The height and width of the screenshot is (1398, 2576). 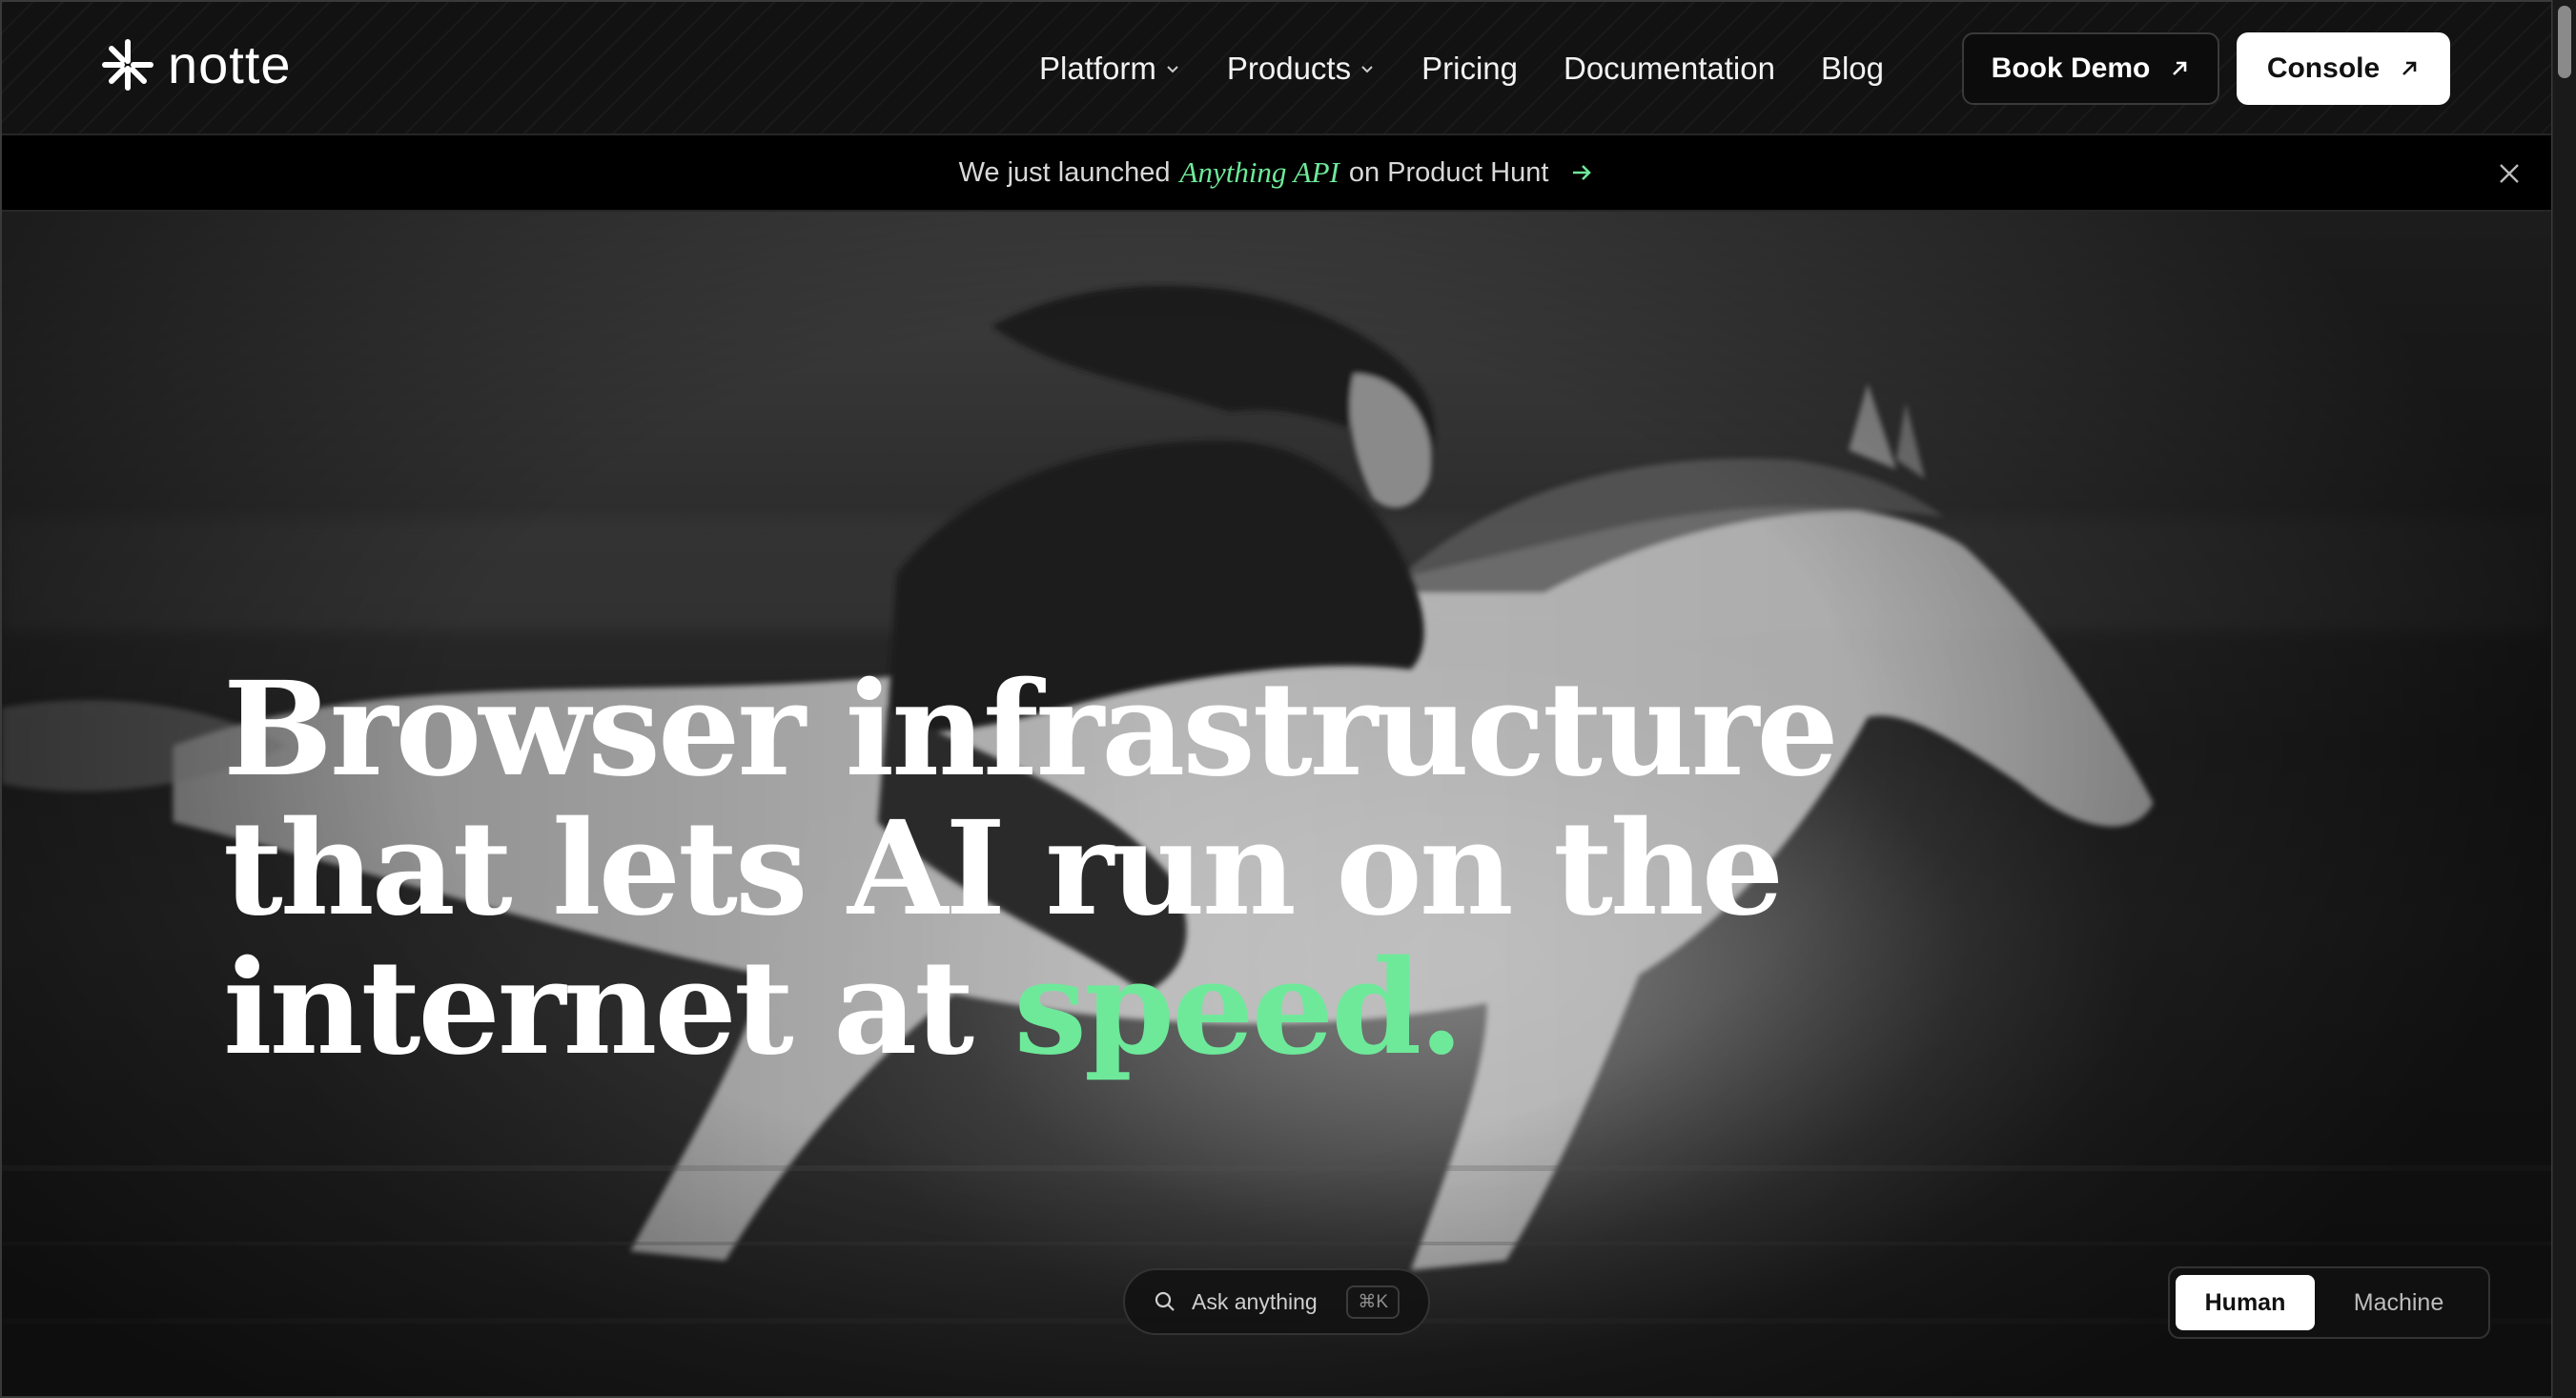 I want to click on logo: notte, so click(x=196, y=65).